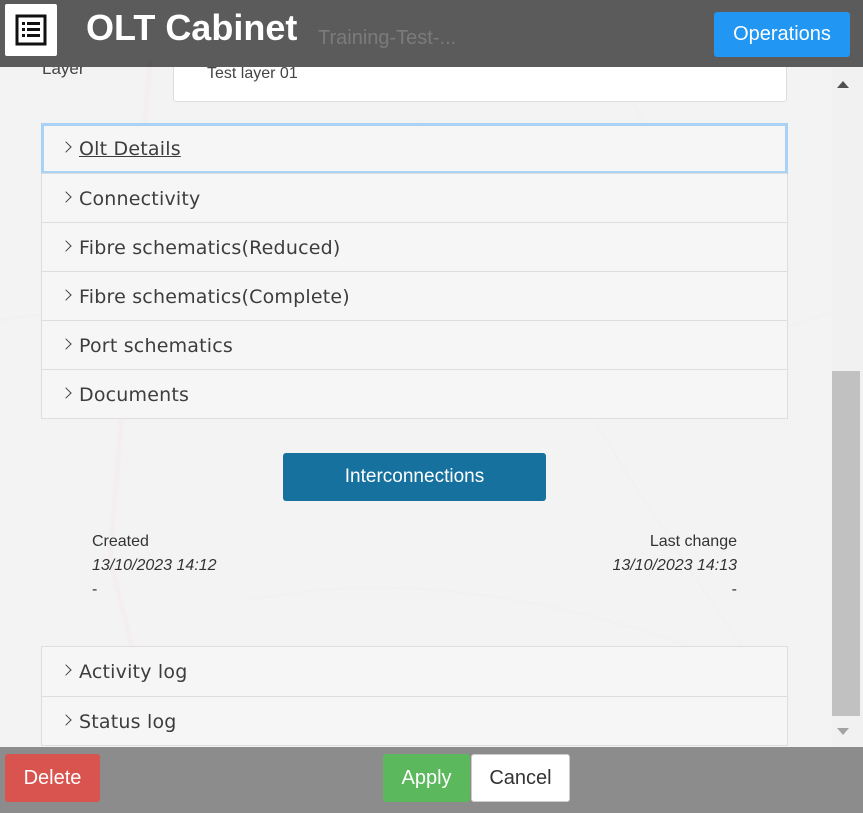 The image size is (863, 813). I want to click on accordion-label: Status log, so click(128, 722).